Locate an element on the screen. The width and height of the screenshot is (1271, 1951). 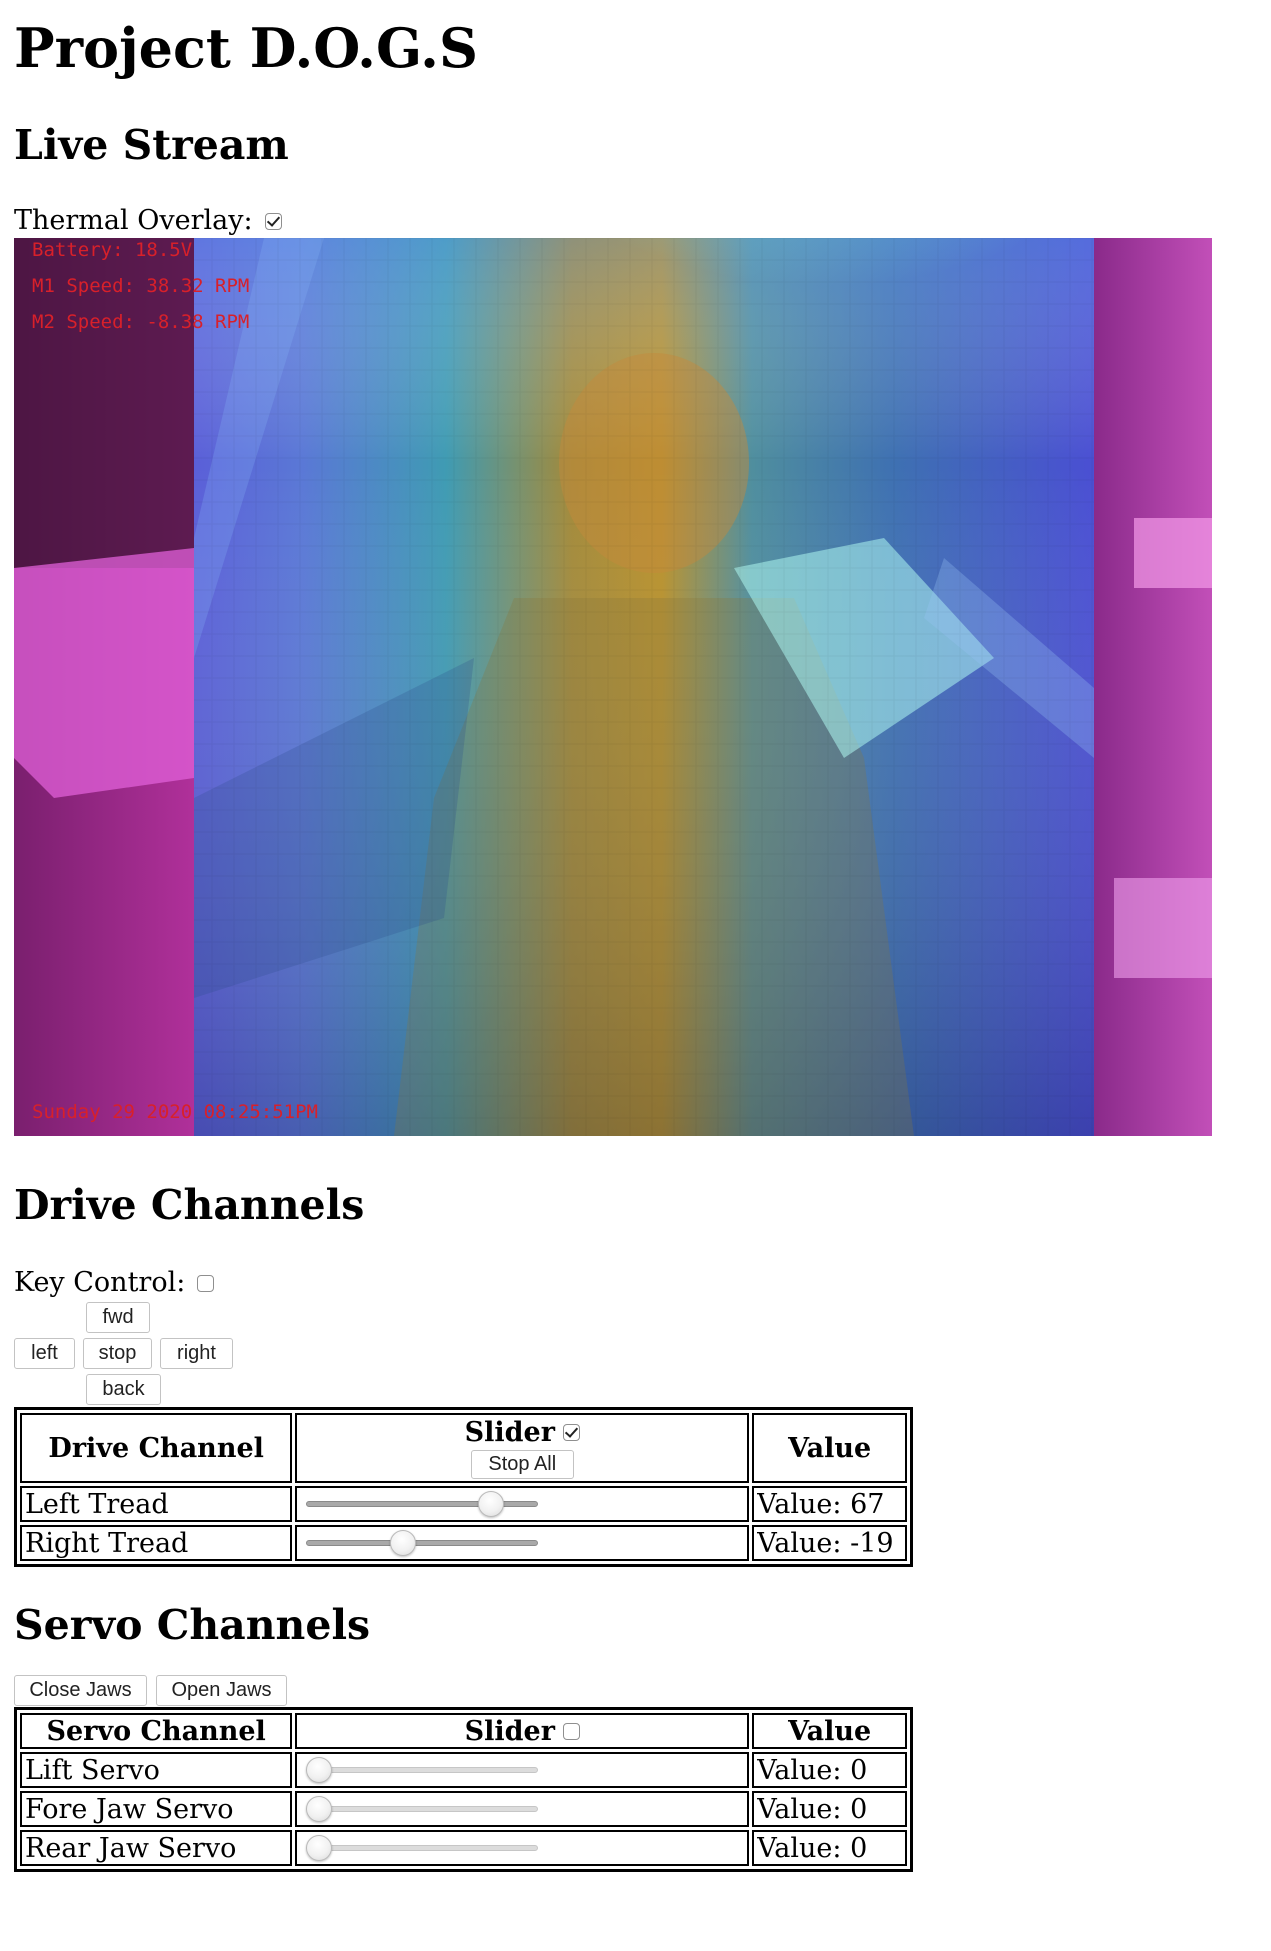
drive-row-value: Value: 67 is located at coordinates (829, 1504).